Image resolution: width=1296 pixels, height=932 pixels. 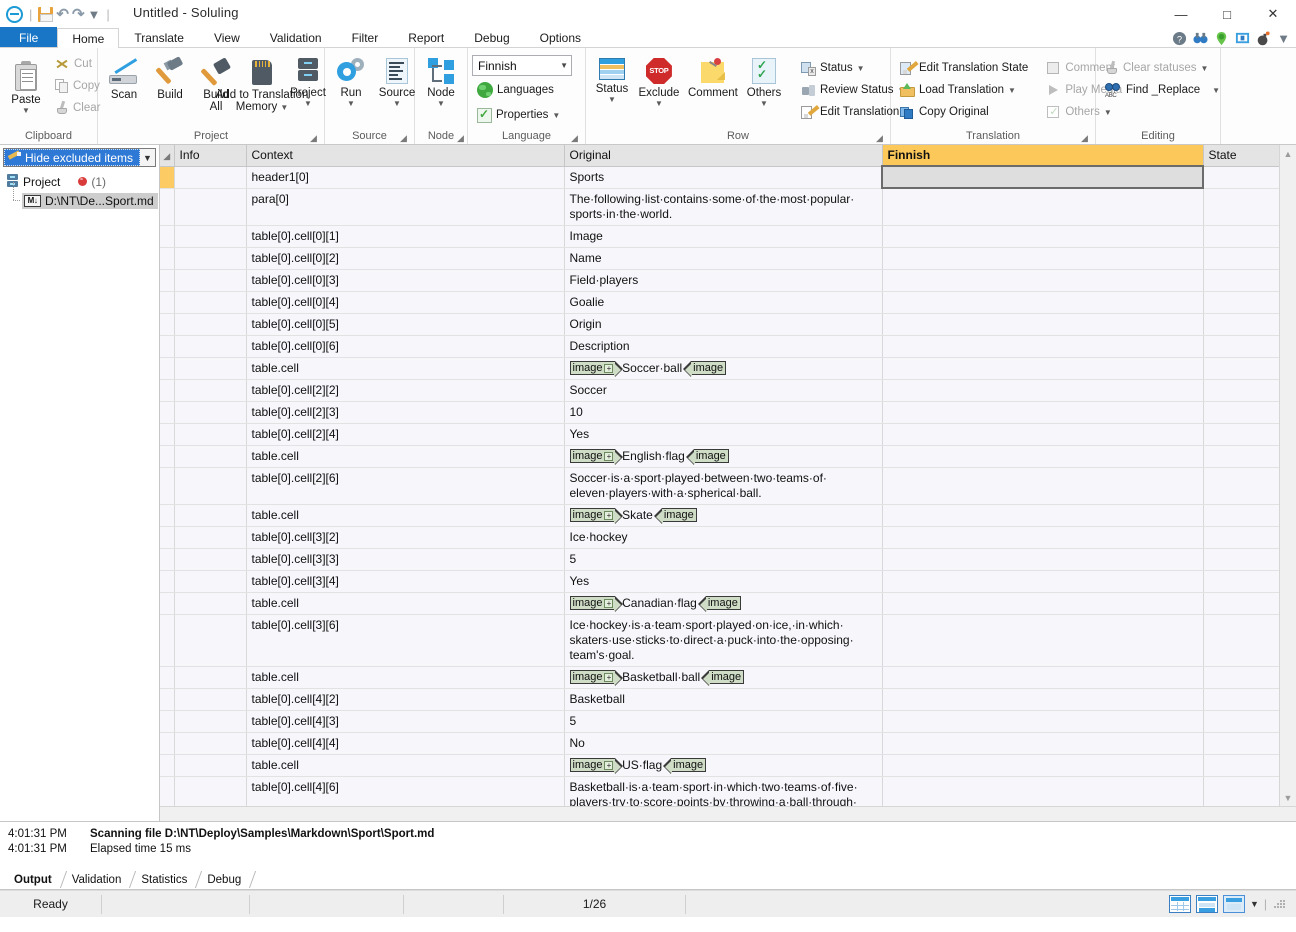 I want to click on cell-context: table[0].cell[3][3], so click(x=405, y=559).